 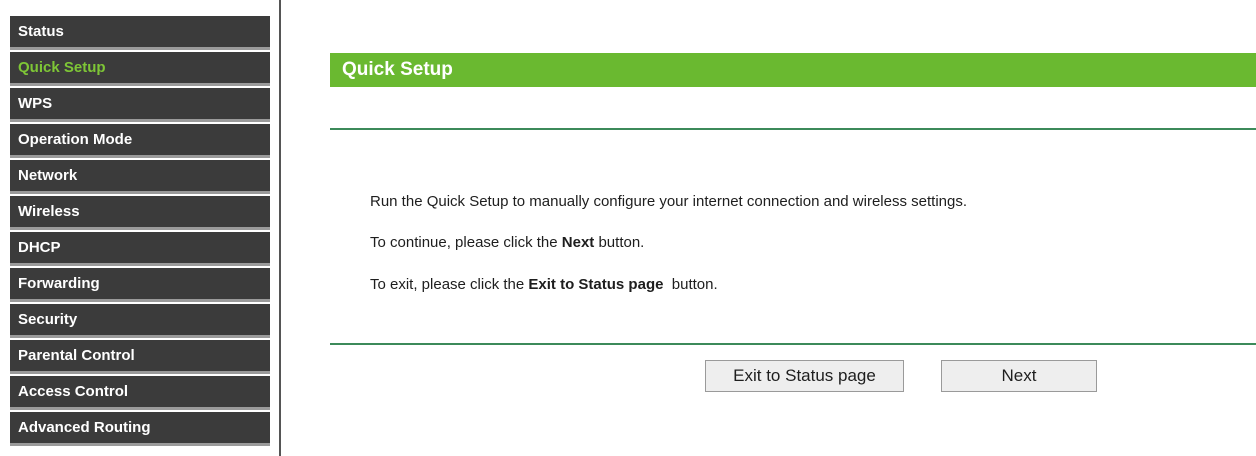 What do you see at coordinates (690, 284) in the screenshot?
I see `exit-suffix: button.` at bounding box center [690, 284].